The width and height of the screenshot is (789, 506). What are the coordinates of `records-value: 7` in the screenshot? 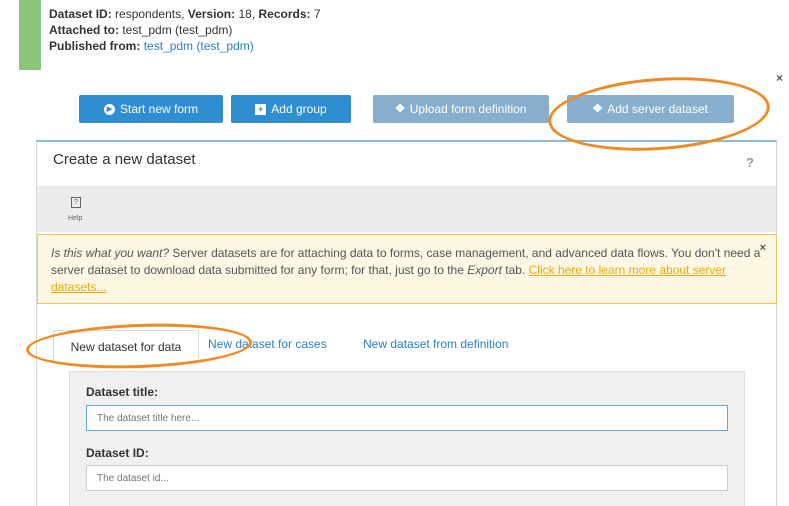 It's located at (317, 14).